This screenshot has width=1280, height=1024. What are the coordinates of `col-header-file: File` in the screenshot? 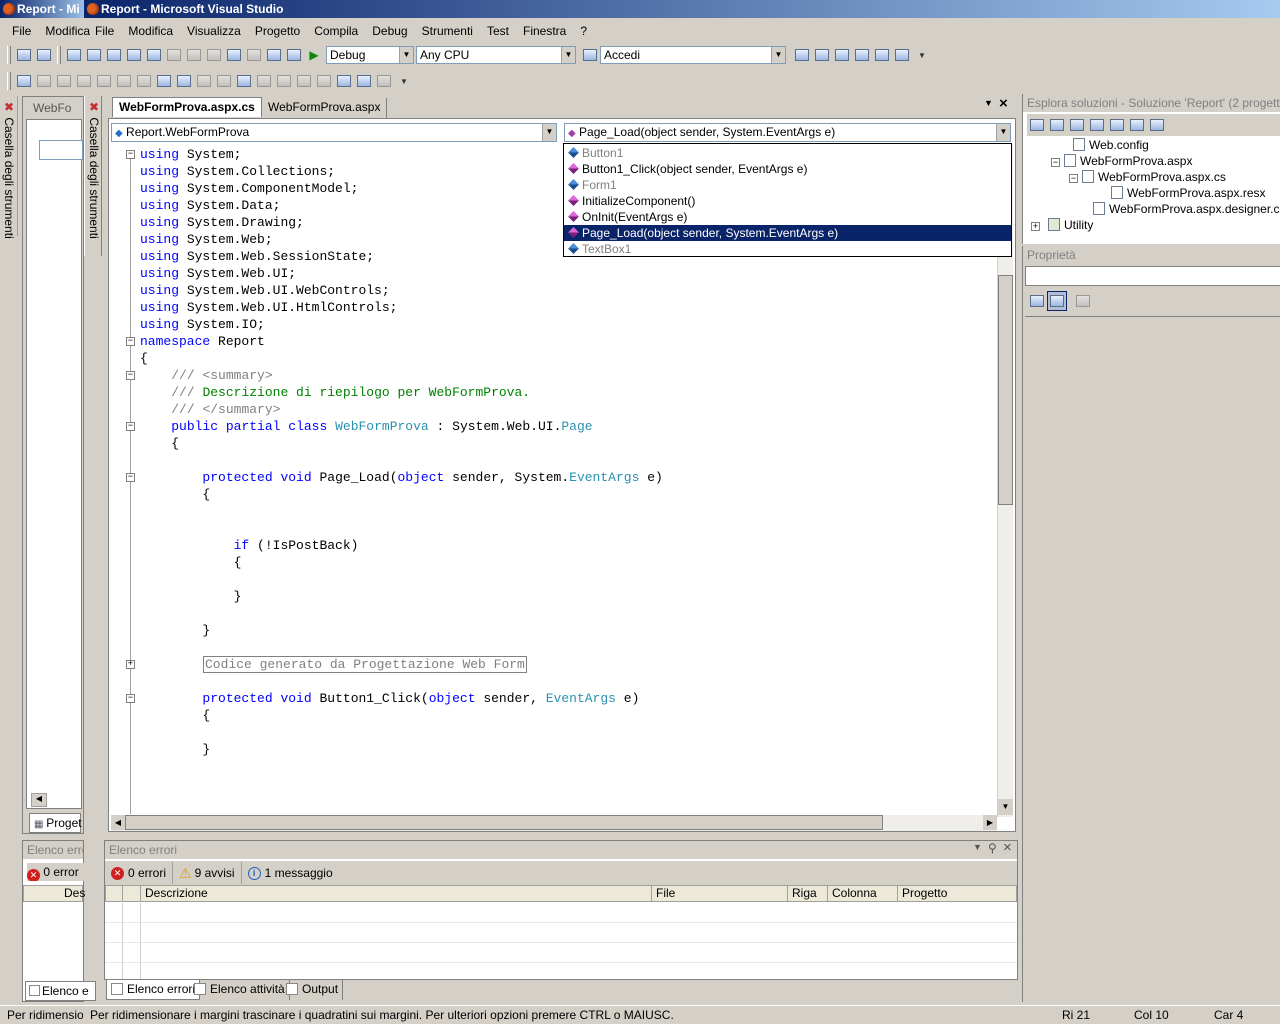 It's located at (720, 893).